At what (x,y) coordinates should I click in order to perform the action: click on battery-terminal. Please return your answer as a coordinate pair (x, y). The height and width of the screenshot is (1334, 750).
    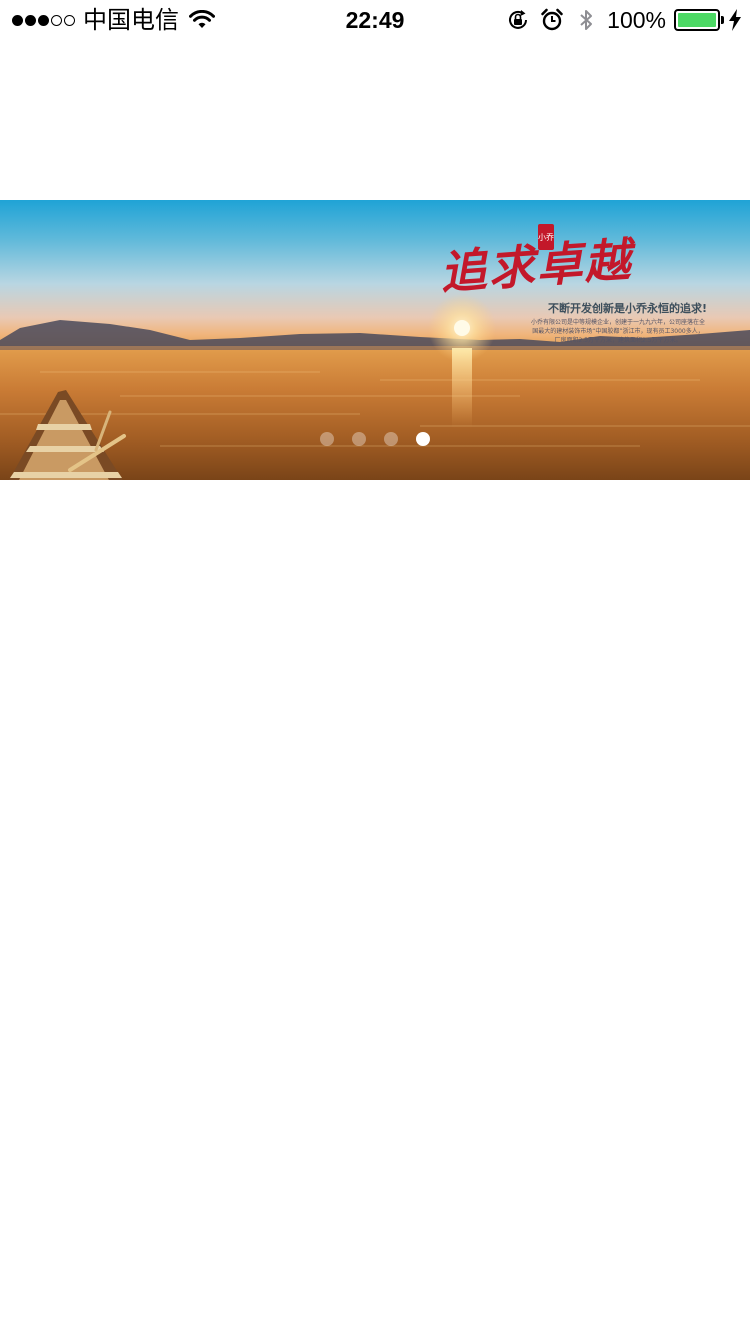
    Looking at the image, I should click on (722, 20).